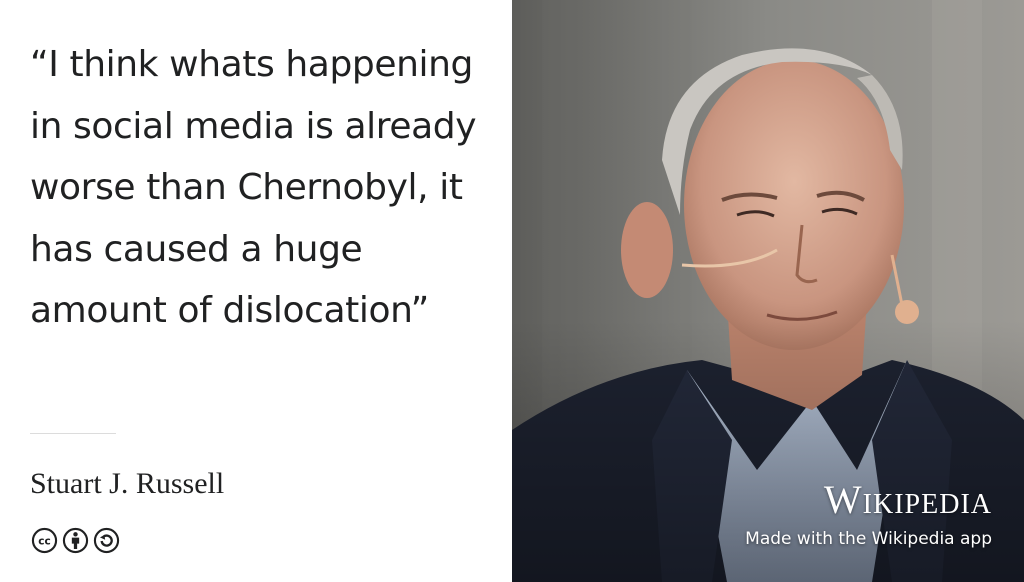 This screenshot has width=1024, height=582. Describe the element at coordinates (868, 539) in the screenshot. I see `app-tagline: Made with the Wikipedia app` at that location.